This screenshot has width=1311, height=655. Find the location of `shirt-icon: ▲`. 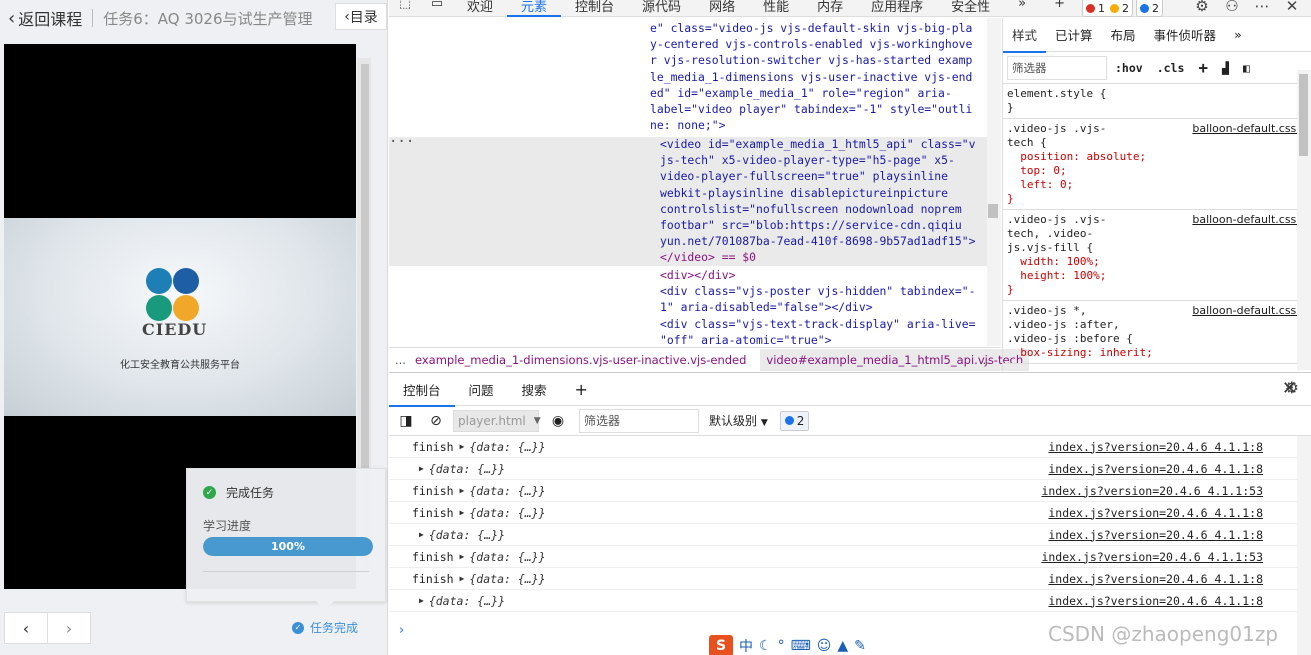

shirt-icon: ▲ is located at coordinates (842, 646).